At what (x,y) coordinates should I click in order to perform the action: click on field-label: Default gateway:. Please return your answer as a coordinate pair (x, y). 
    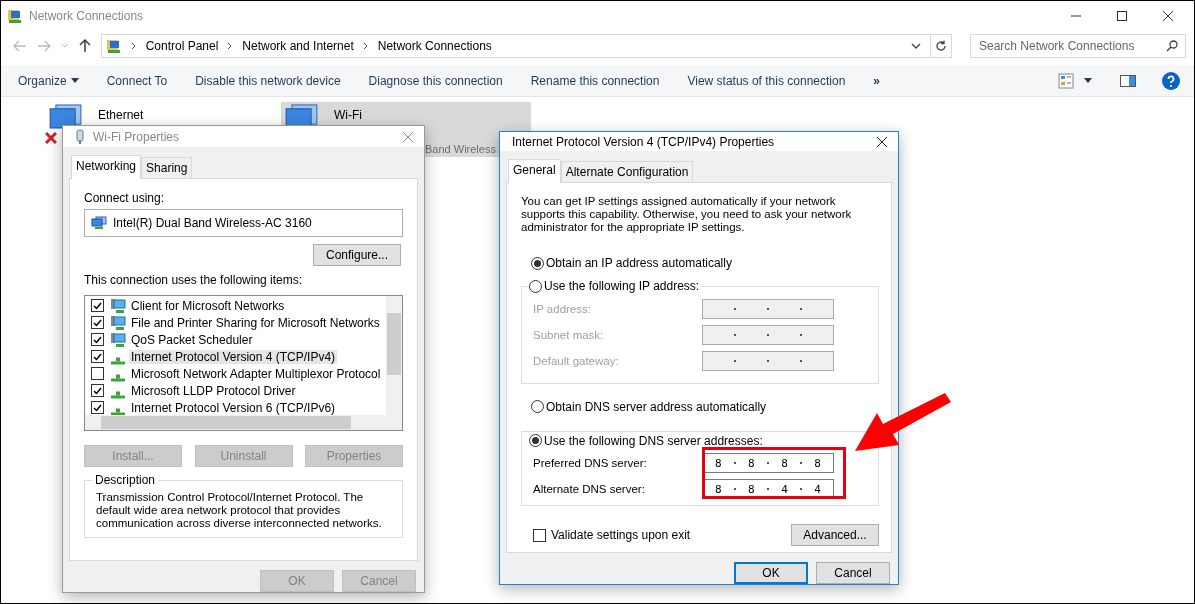
    Looking at the image, I should click on (576, 360).